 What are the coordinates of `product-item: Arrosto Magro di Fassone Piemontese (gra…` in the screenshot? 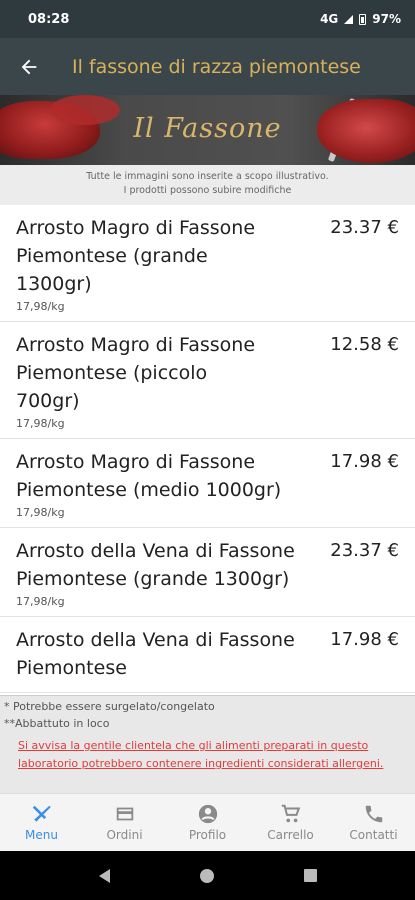 It's located at (207, 263).